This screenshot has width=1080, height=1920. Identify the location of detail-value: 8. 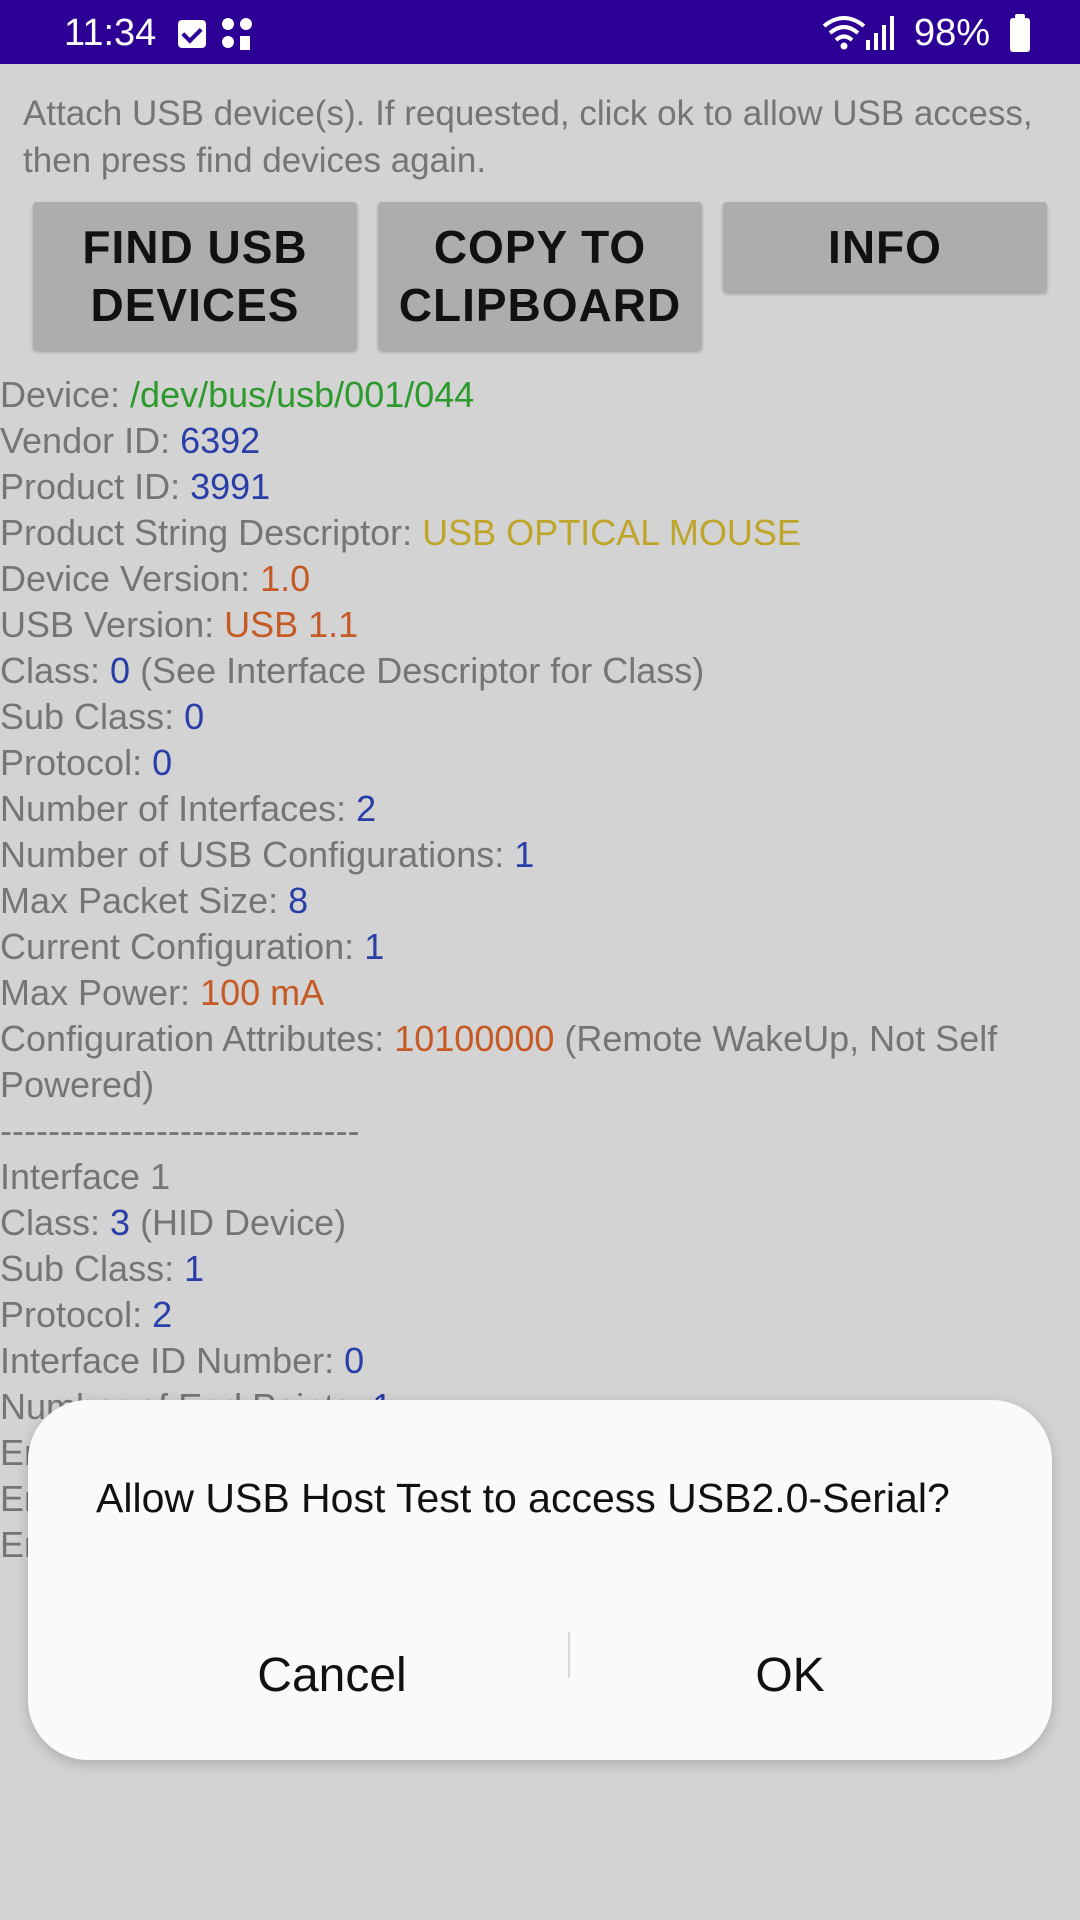
(298, 900).